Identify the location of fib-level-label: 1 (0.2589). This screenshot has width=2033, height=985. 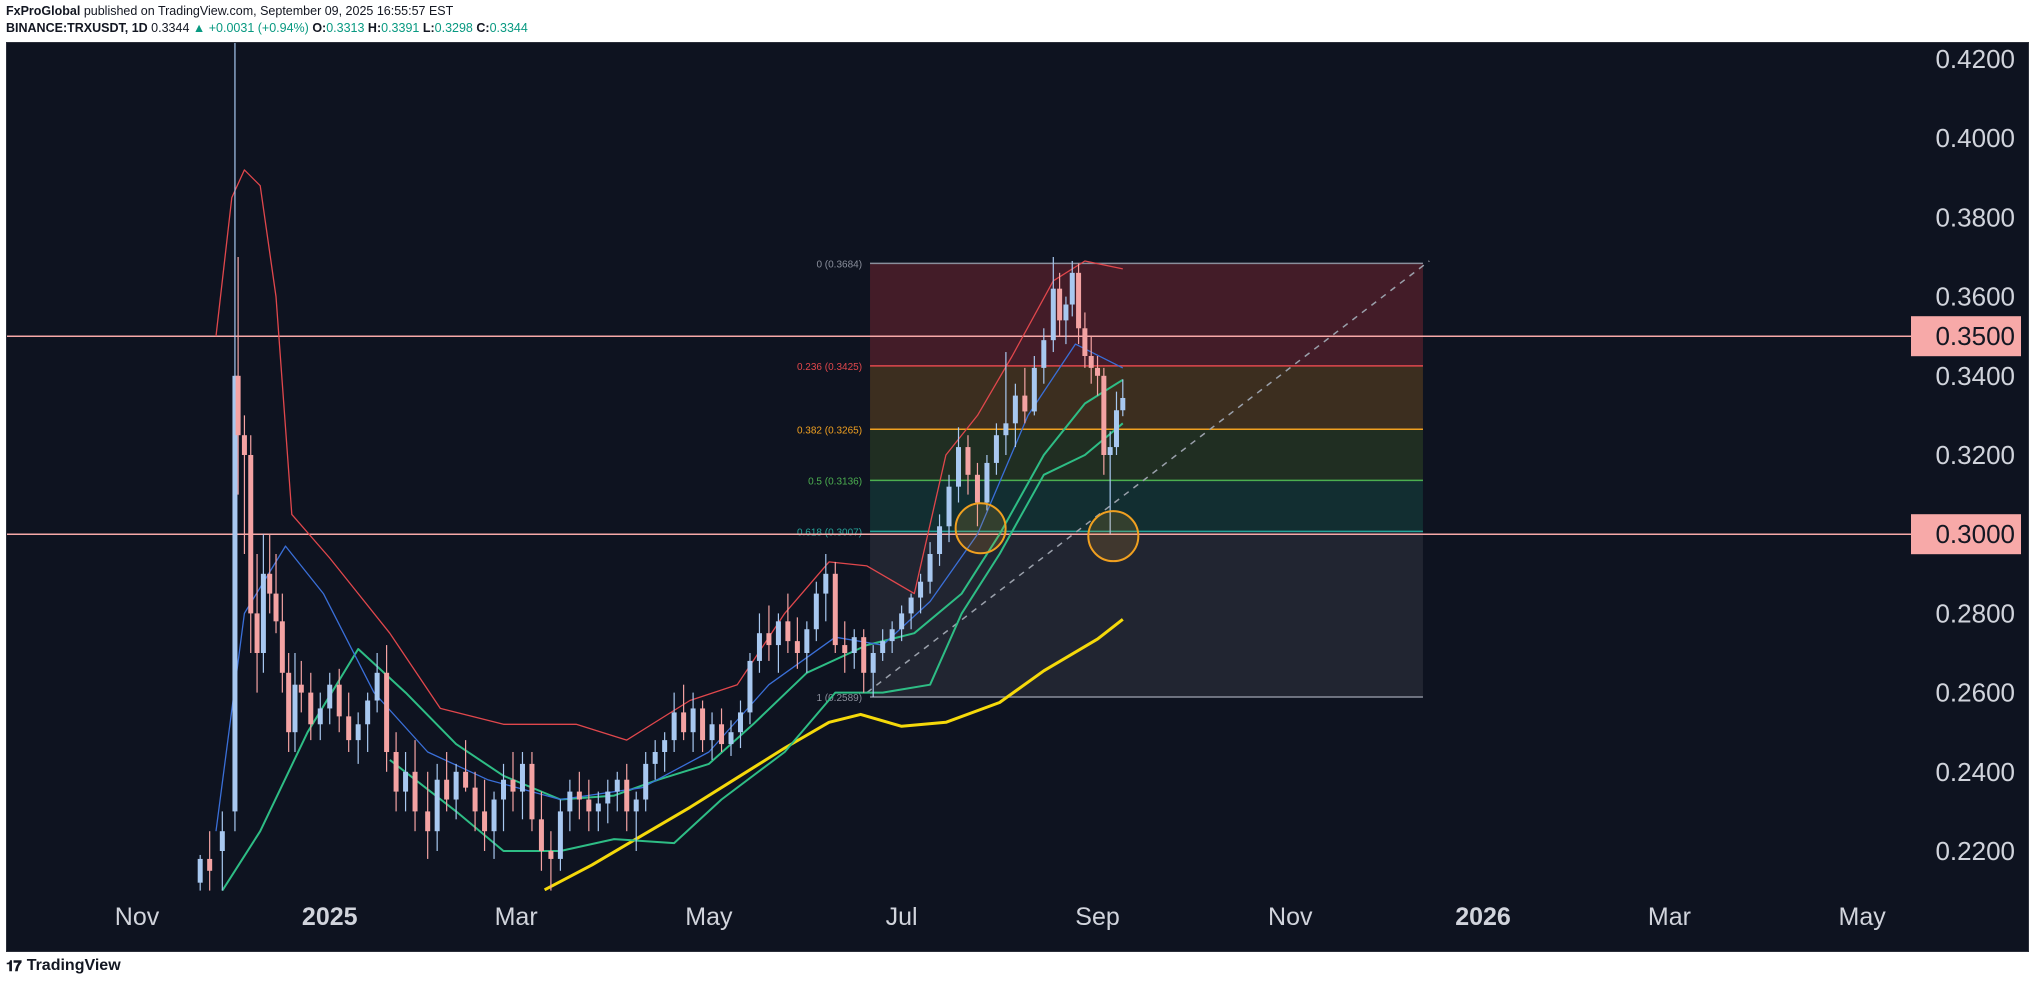
(839, 698).